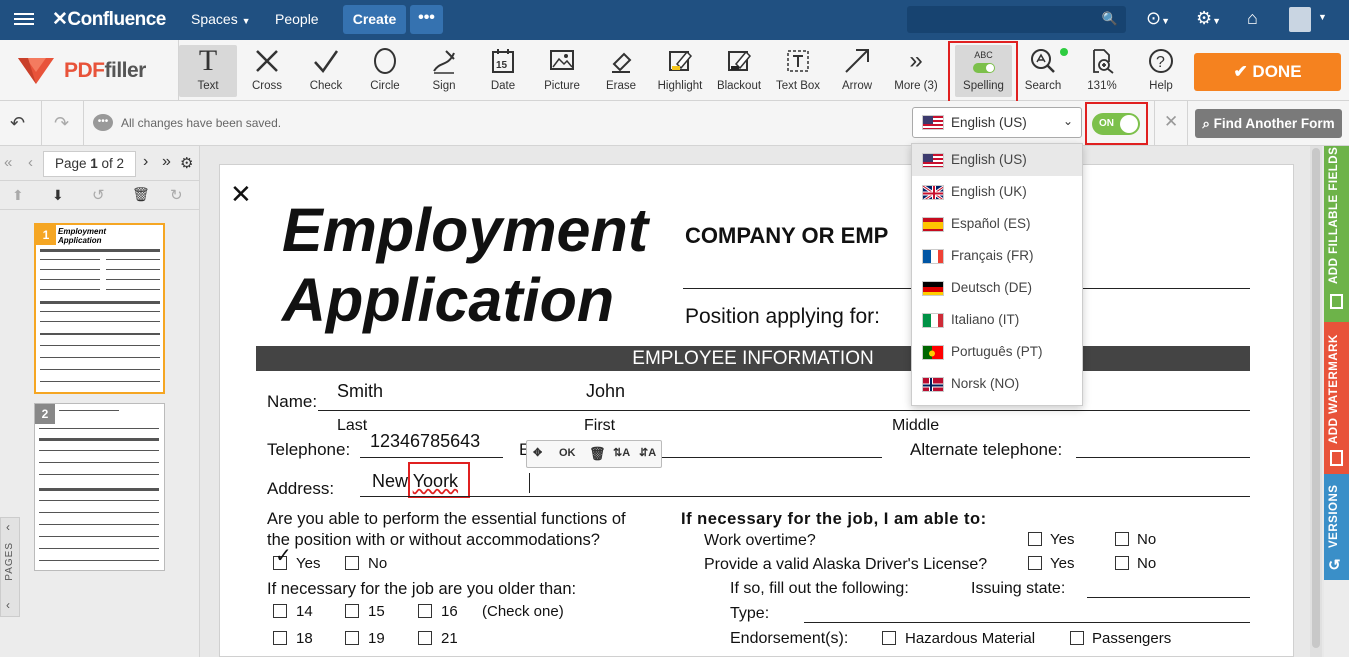 The image size is (1349, 657). I want to click on language-option-pt: Português (PT), so click(997, 352).